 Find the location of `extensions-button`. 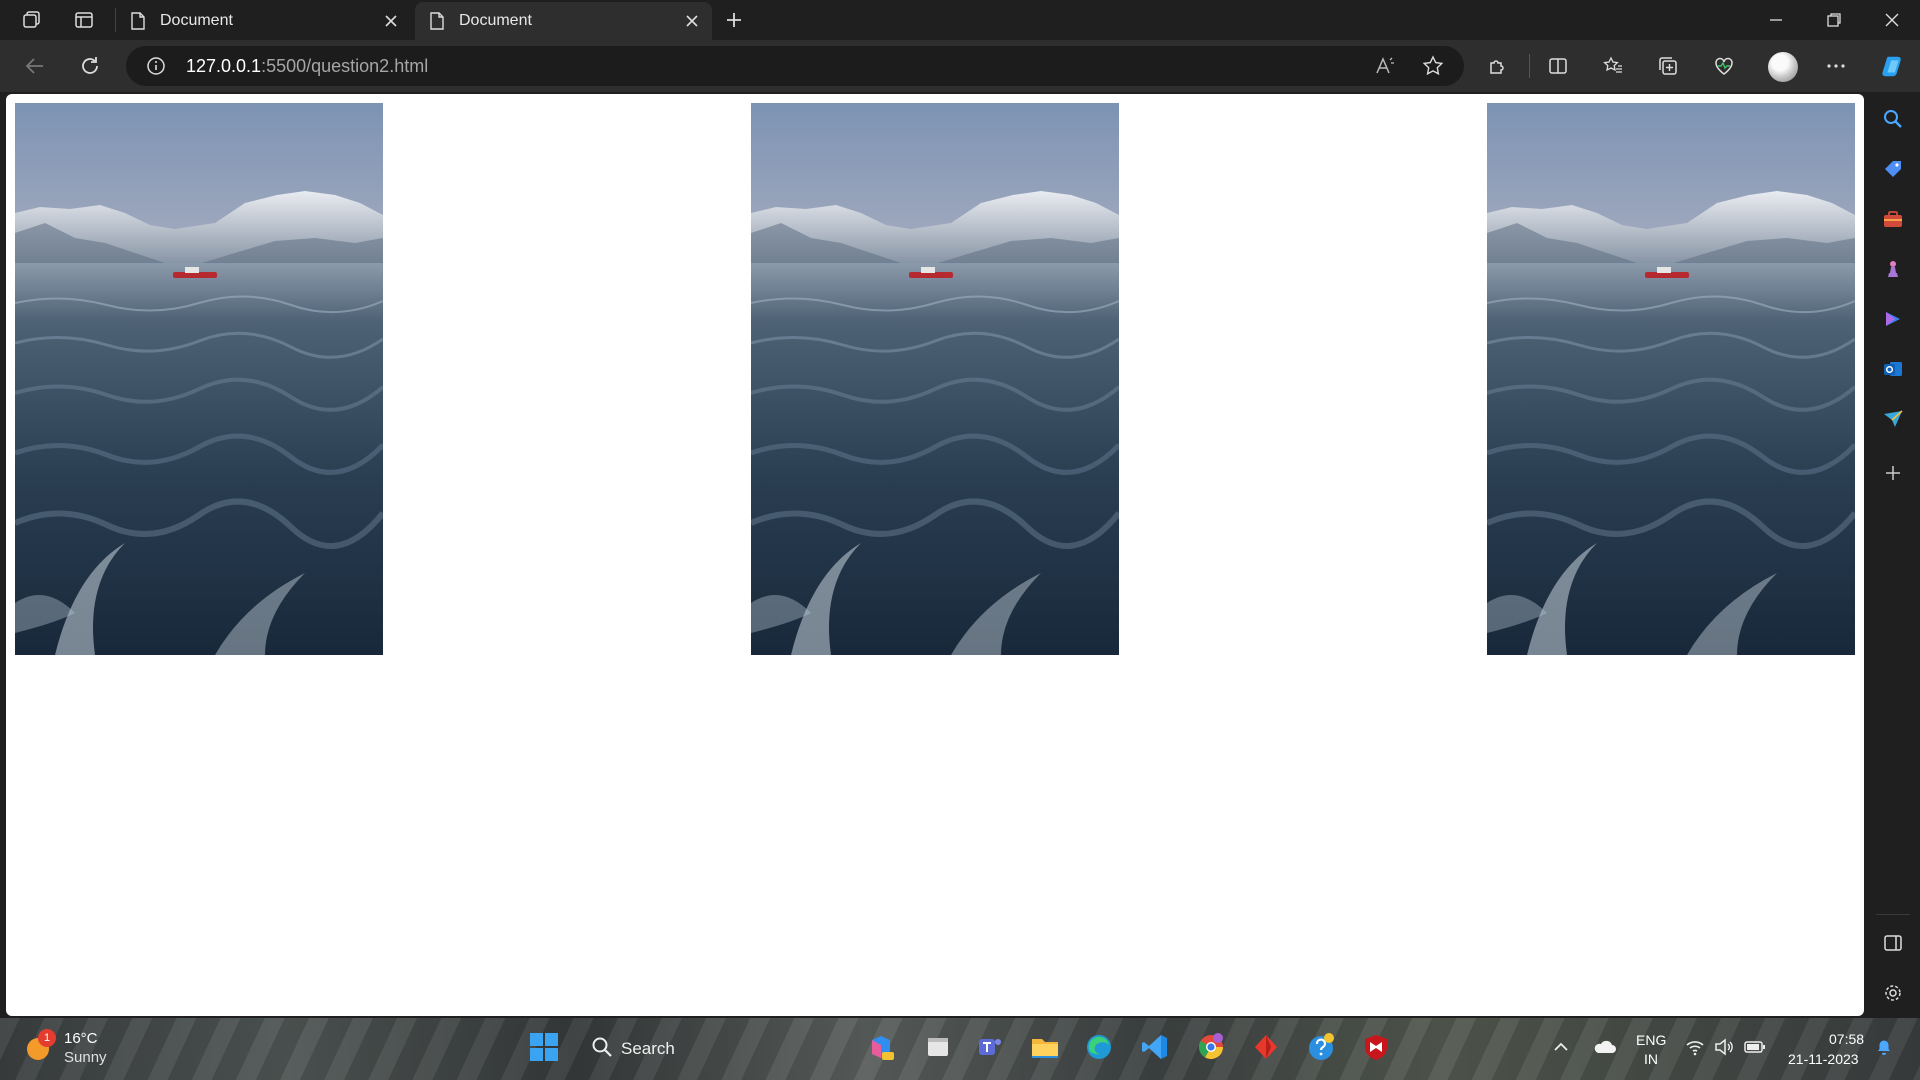

extensions-button is located at coordinates (1498, 66).